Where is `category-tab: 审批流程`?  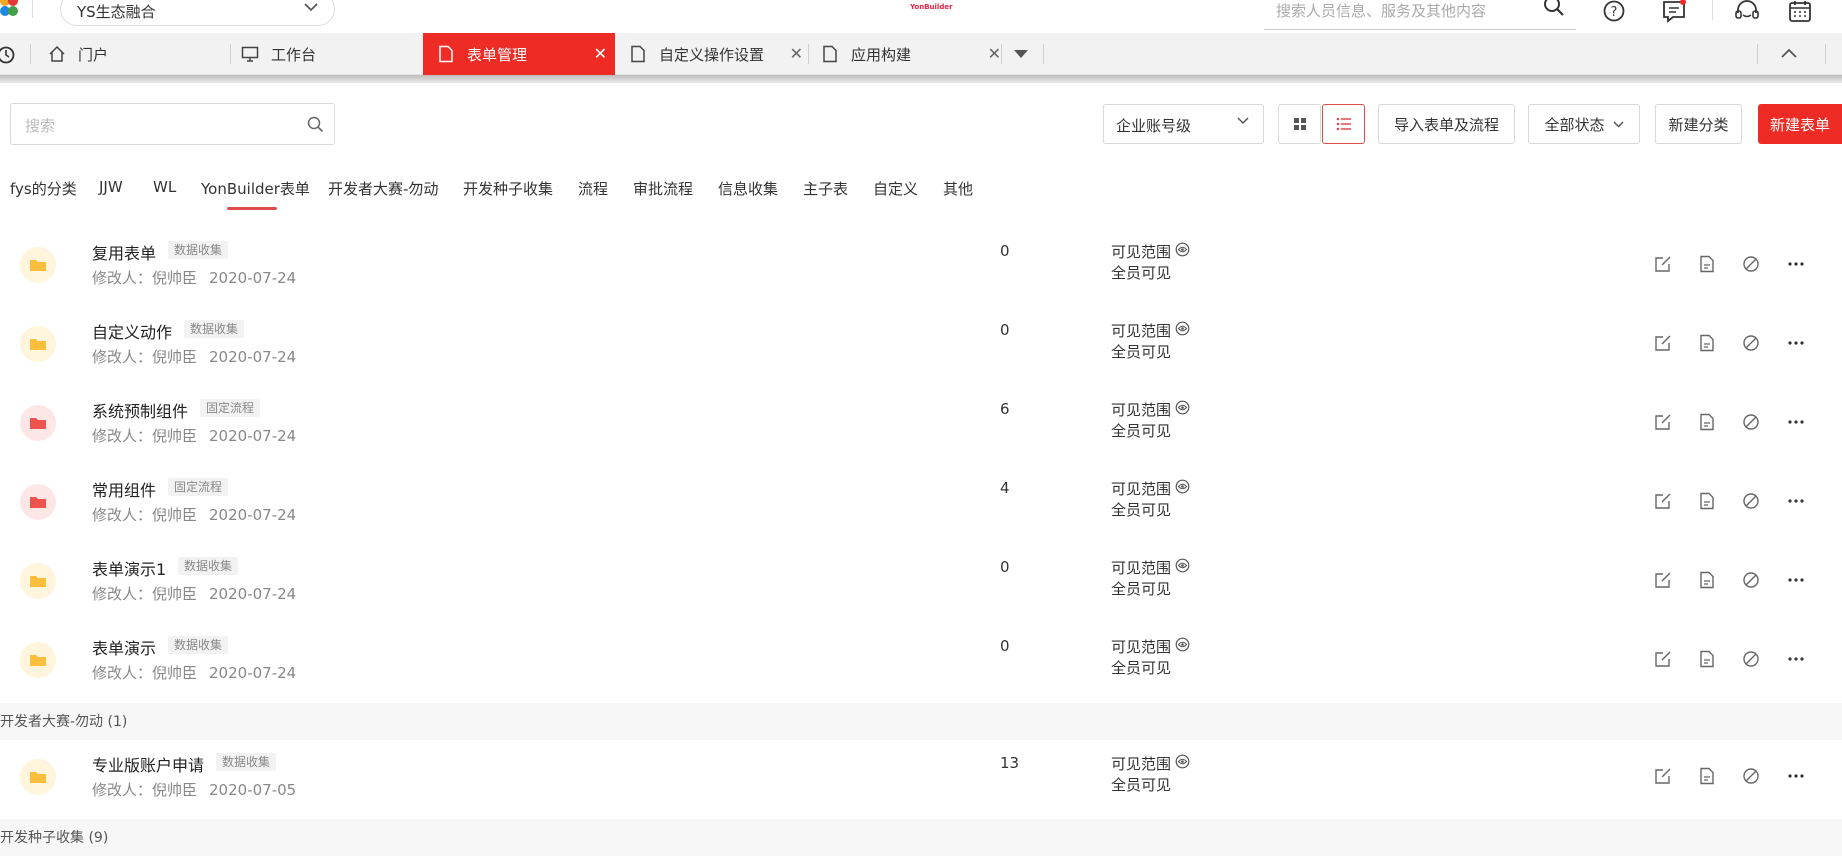 category-tab: 审批流程 is located at coordinates (663, 188).